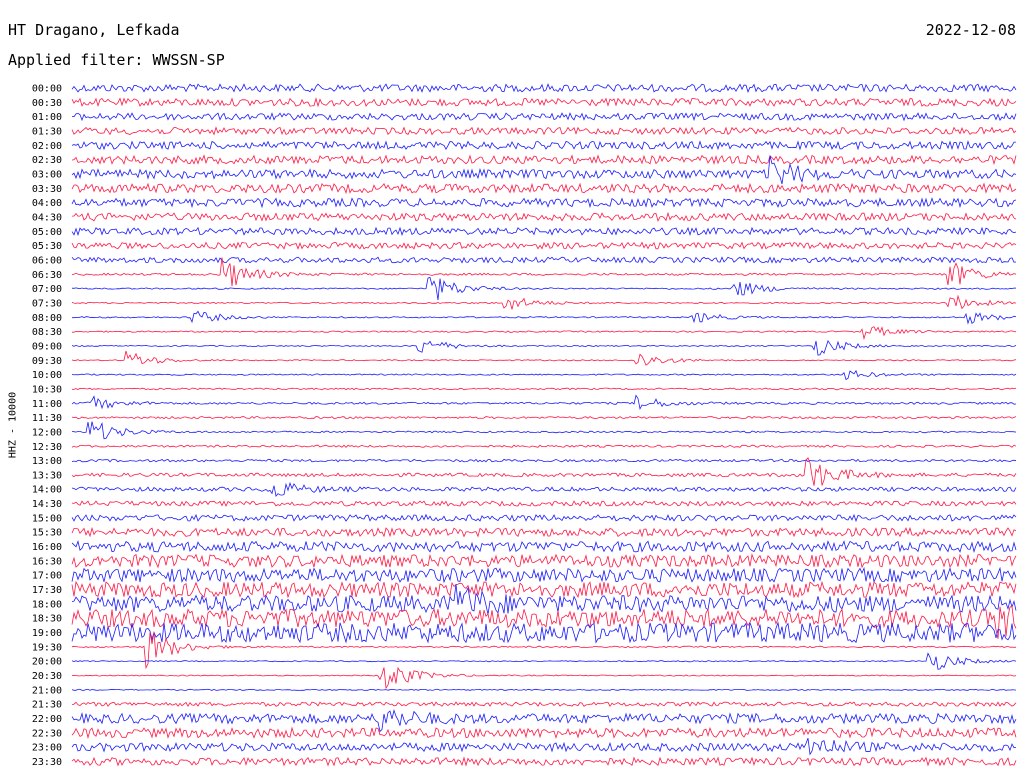 The image size is (1024, 780). I want to click on tick-label: 06:00, so click(47, 261).